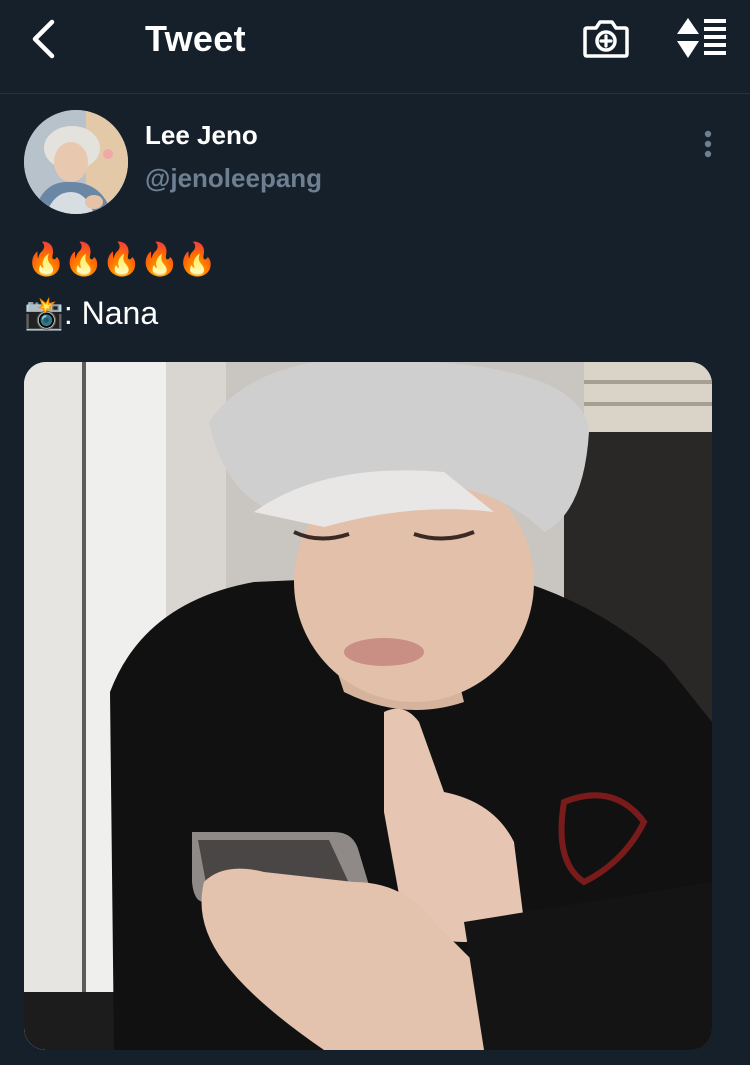  I want to click on tweet-text-emojis: 🔥🔥🔥🔥🔥, so click(121, 259).